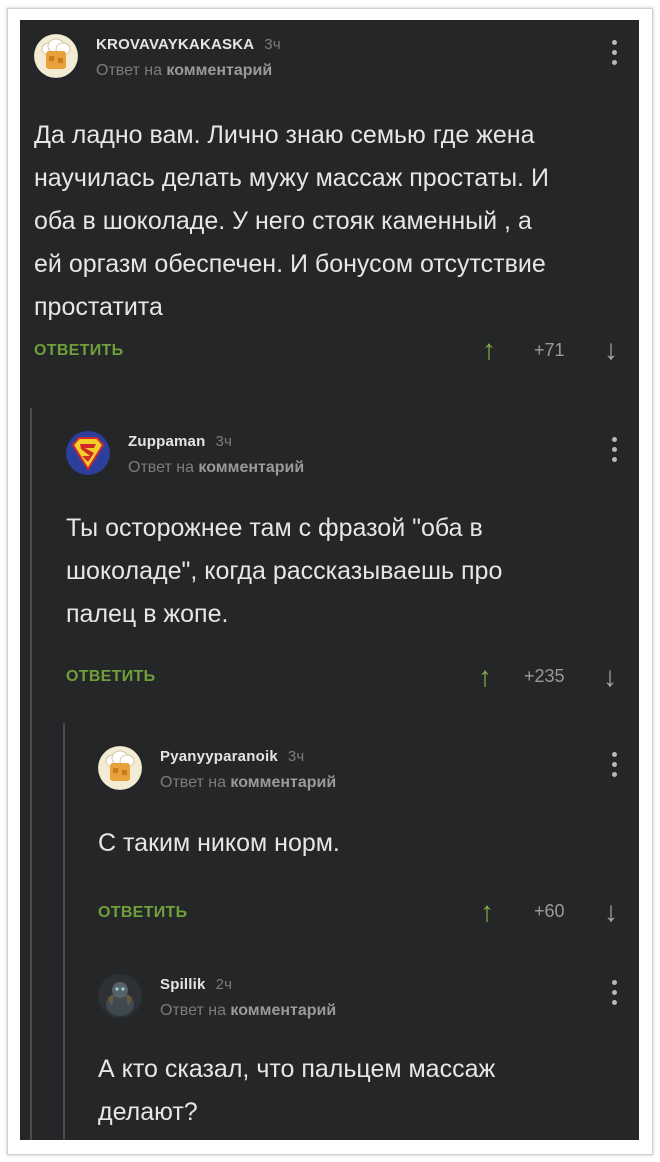  What do you see at coordinates (296, 1091) in the screenshot?
I see `comment-text: А кто сказал, что пальцем массаж делают?` at bounding box center [296, 1091].